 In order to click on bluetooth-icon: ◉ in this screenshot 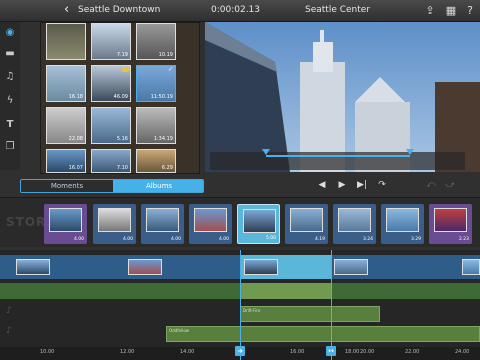, I will do `click(10, 33)`.